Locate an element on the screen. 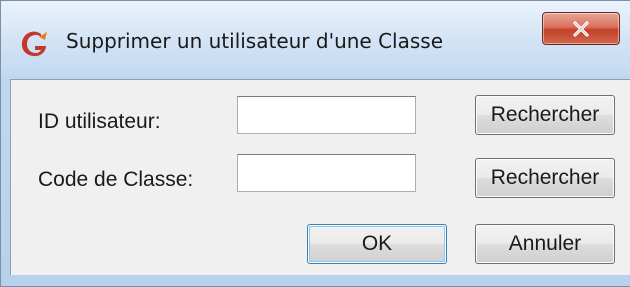 This screenshot has height=287, width=630. close-x-icon is located at coordinates (581, 29).